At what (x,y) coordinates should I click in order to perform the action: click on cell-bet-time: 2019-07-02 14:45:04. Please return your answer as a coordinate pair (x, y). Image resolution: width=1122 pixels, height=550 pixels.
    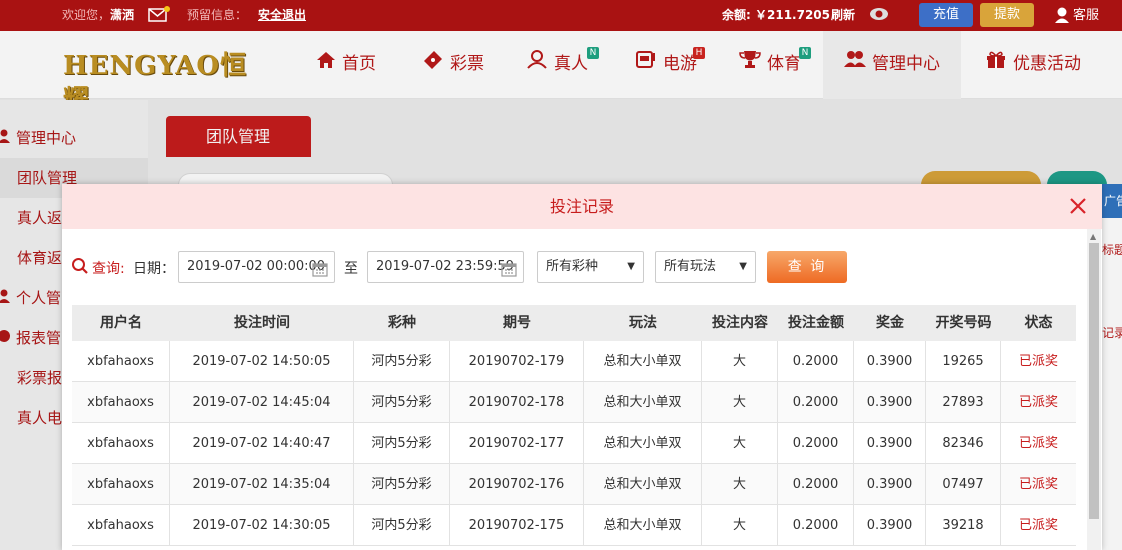
    Looking at the image, I should click on (262, 402).